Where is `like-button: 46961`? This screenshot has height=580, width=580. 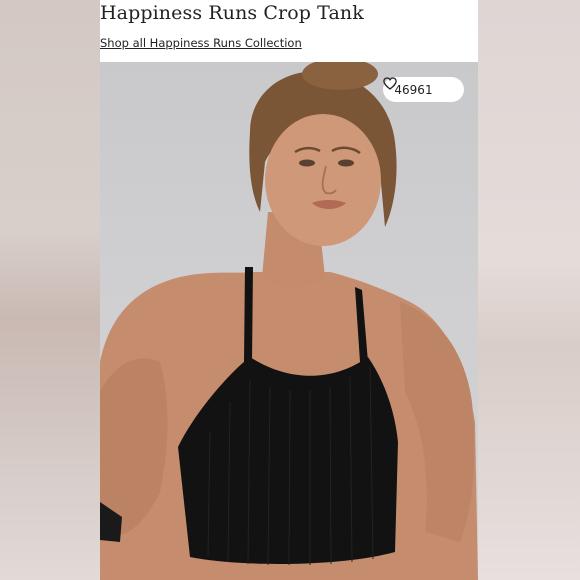 like-button: 46961 is located at coordinates (423, 89).